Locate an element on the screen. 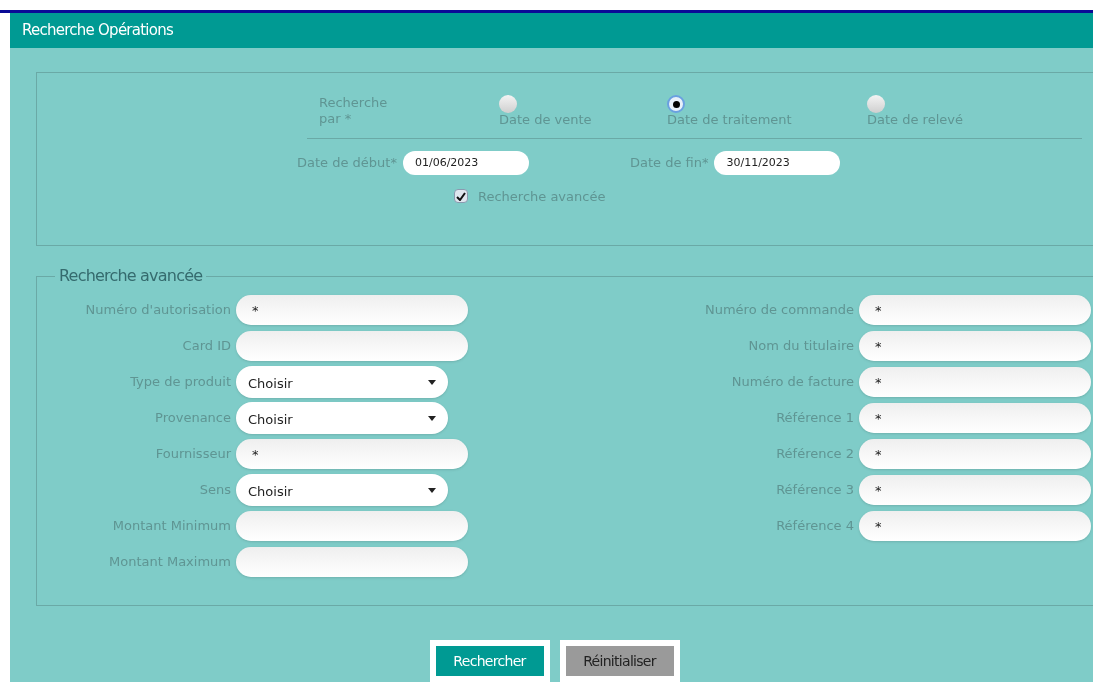 This screenshot has height=682, width=1093. date-field: 01/06/2023 is located at coordinates (465, 162).